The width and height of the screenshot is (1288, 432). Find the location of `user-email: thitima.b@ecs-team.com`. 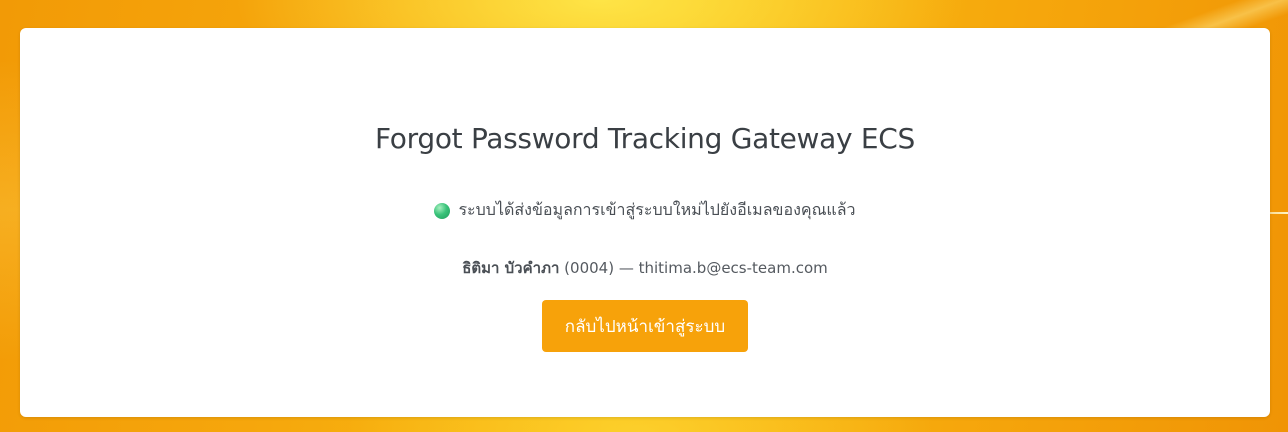

user-email: thitima.b@ecs-team.com is located at coordinates (733, 268).